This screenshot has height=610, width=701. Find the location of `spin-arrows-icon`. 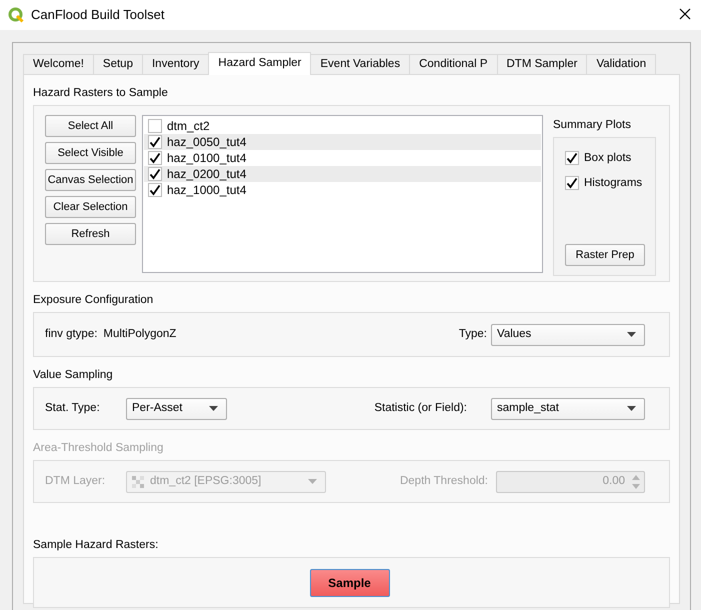

spin-arrows-icon is located at coordinates (636, 481).